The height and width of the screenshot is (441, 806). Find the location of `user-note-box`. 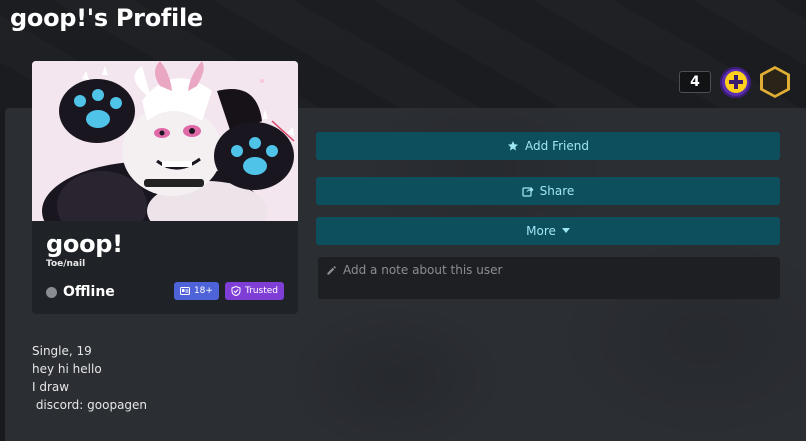

user-note-box is located at coordinates (549, 278).